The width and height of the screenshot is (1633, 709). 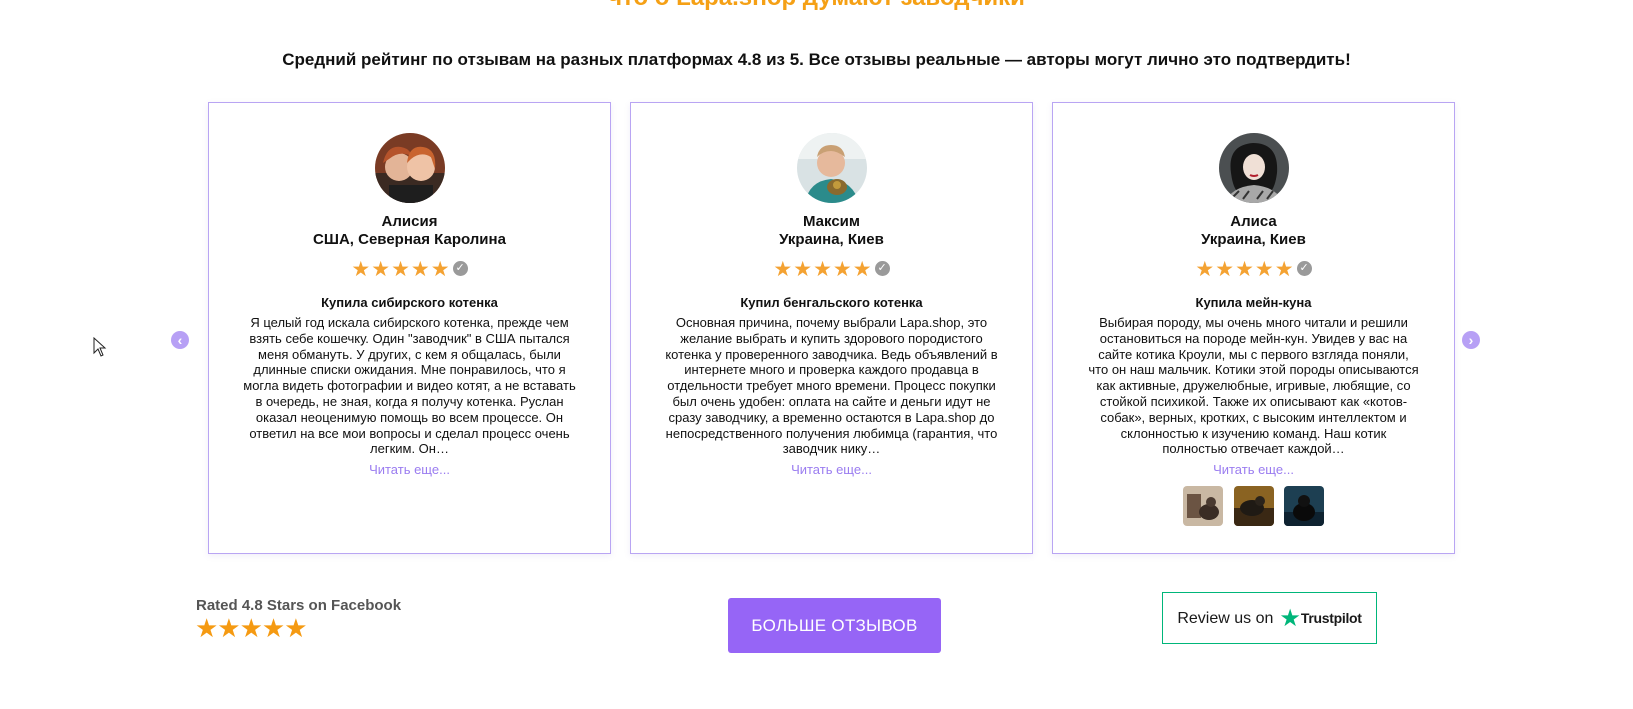 I want to click on more-reviews-button: БОЛЬШЕ ОТЗЫВОВ, so click(x=834, y=625).